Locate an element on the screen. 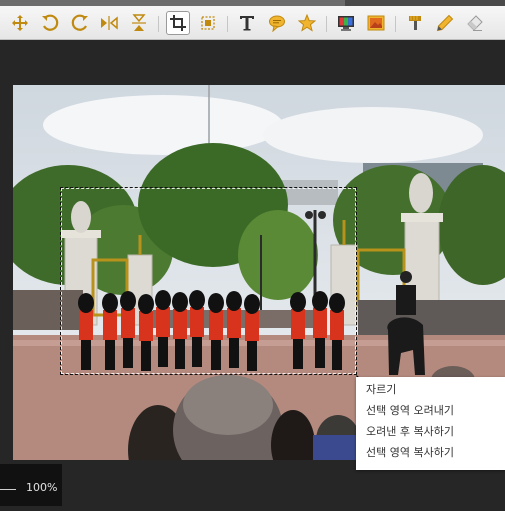  menu-item-cut-selection: 선택 영역 오려내기 is located at coordinates (410, 411).